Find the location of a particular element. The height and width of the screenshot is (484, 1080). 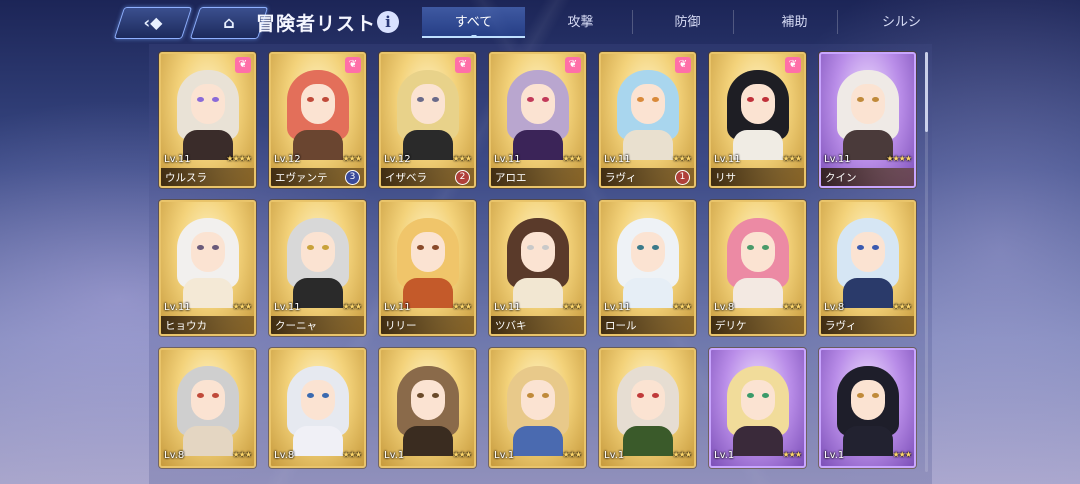

adventurer-card: ❦ Lv.11 ★★★★ ウルスラ is located at coordinates (207, 120).